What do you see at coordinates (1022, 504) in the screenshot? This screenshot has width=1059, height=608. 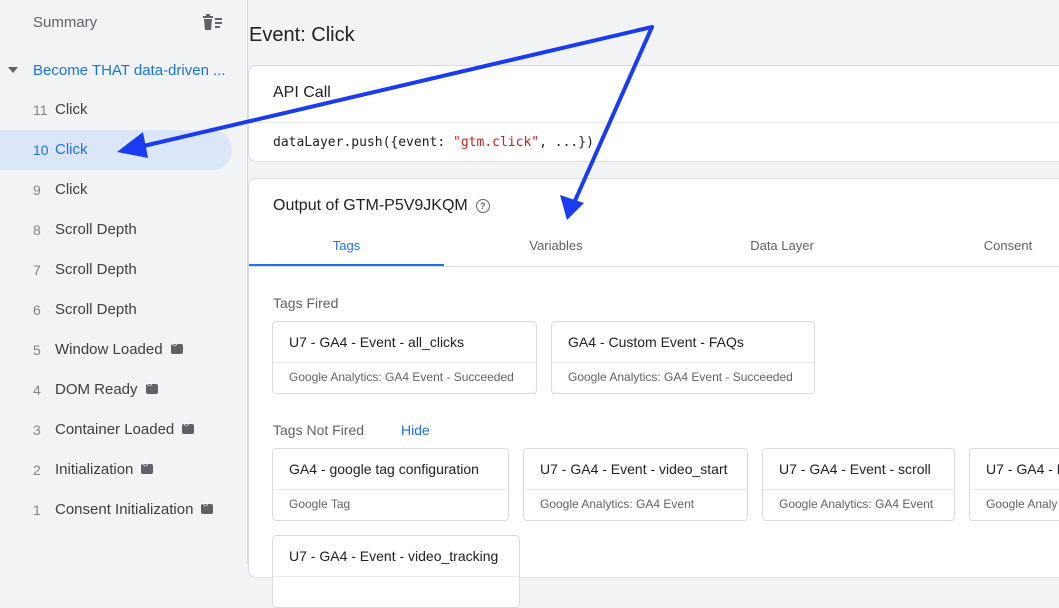 I see `tag-status: Google Analy` at bounding box center [1022, 504].